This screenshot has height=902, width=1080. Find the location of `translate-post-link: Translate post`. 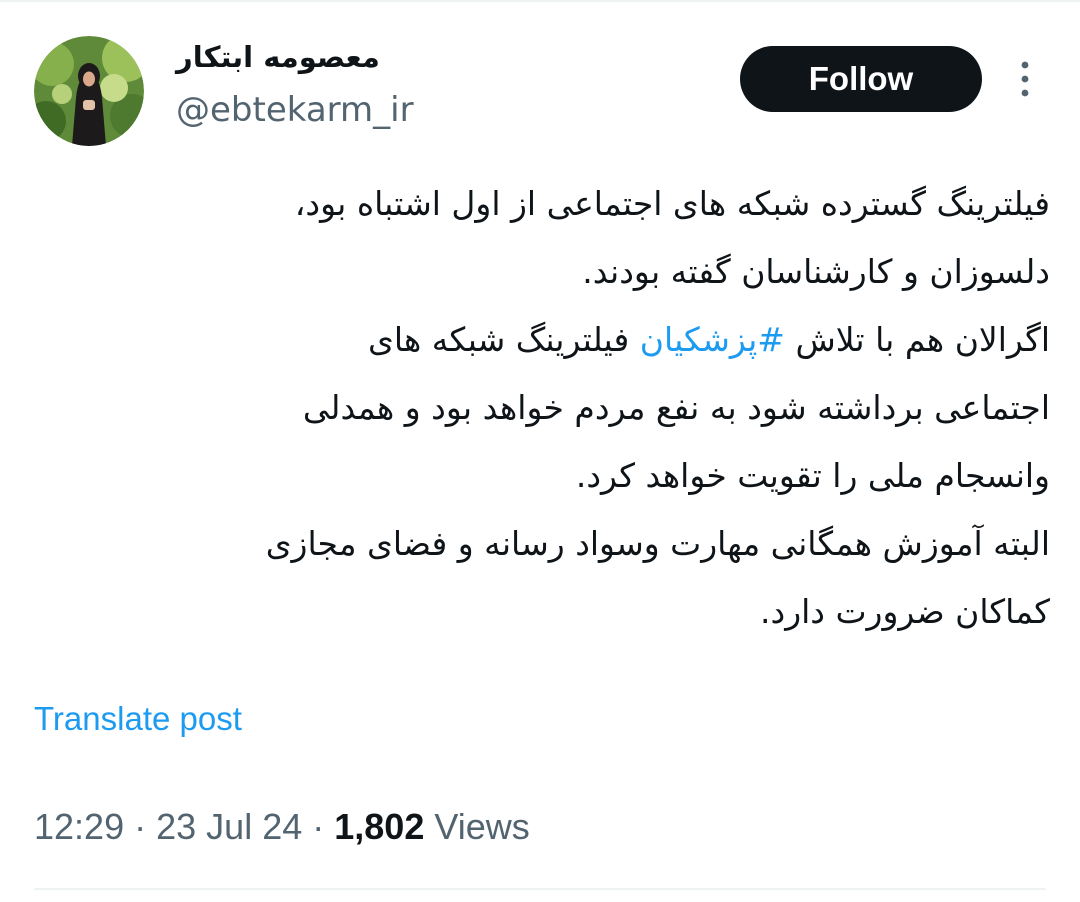

translate-post-link: Translate post is located at coordinates (138, 719).